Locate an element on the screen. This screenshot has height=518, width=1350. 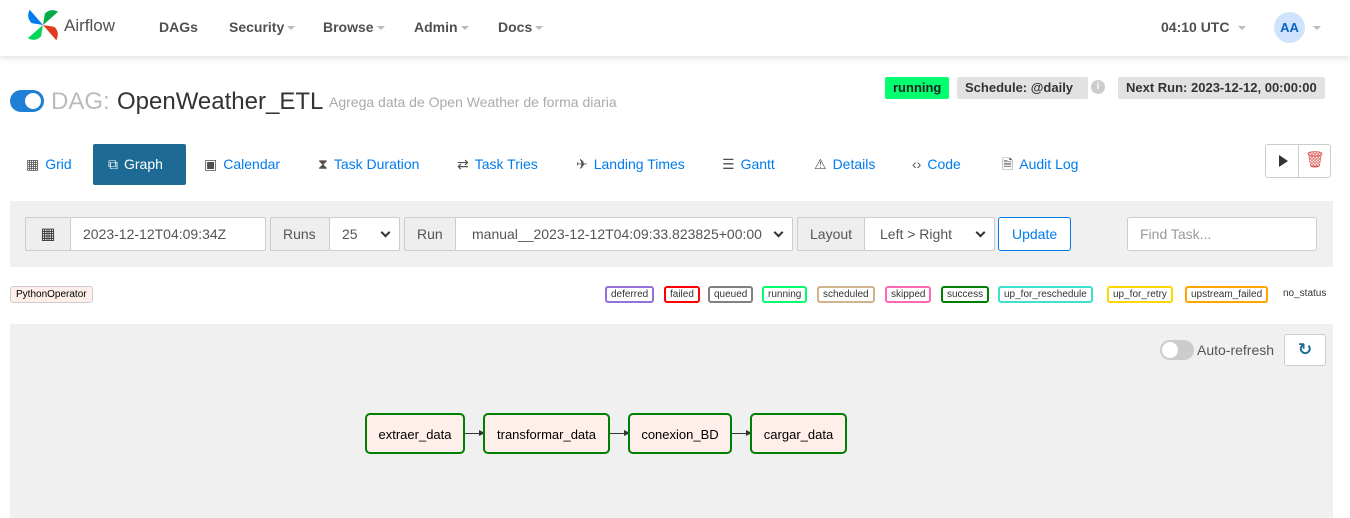
tab-grid: ▦ Grid is located at coordinates (49, 164).